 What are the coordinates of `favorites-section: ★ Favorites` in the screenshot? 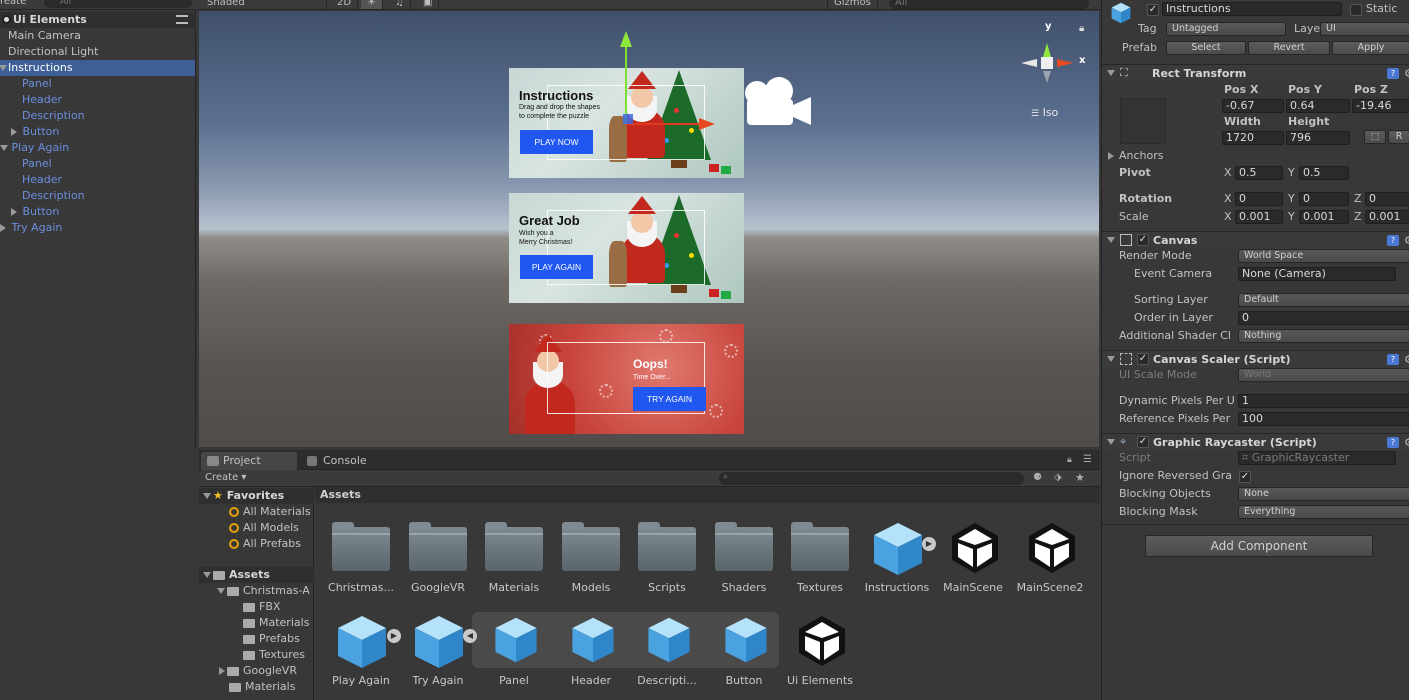 It's located at (256, 496).